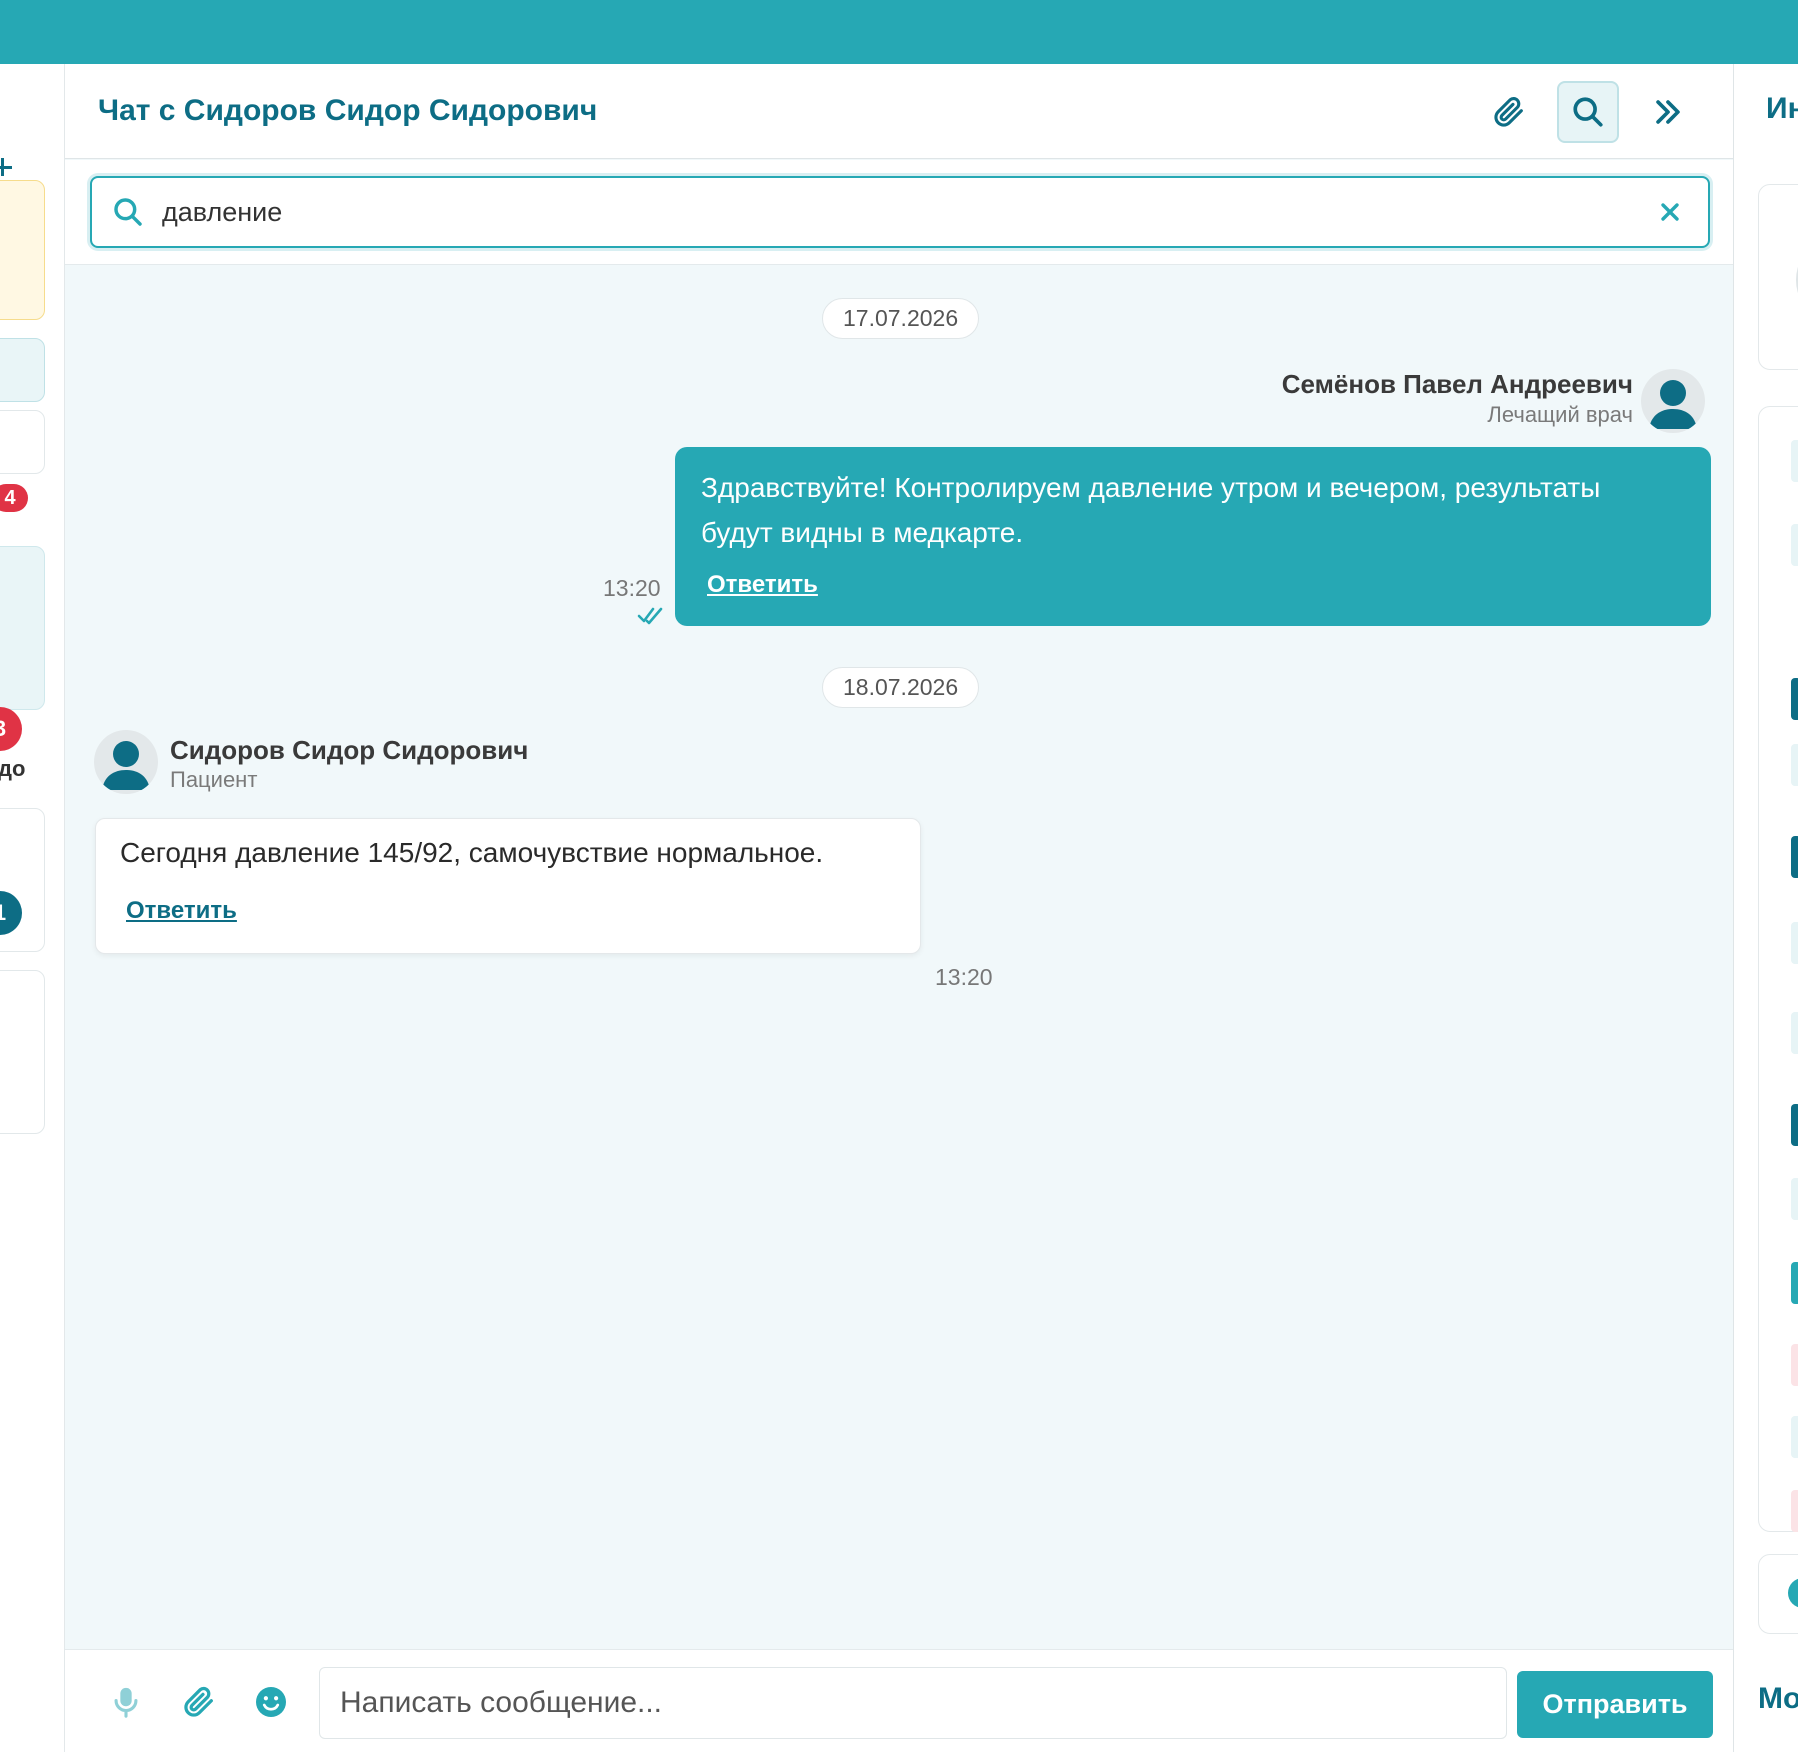  What do you see at coordinates (899, 111) in the screenshot?
I see `chat-header: Чат с Сидоров Сидор Сидорович` at bounding box center [899, 111].